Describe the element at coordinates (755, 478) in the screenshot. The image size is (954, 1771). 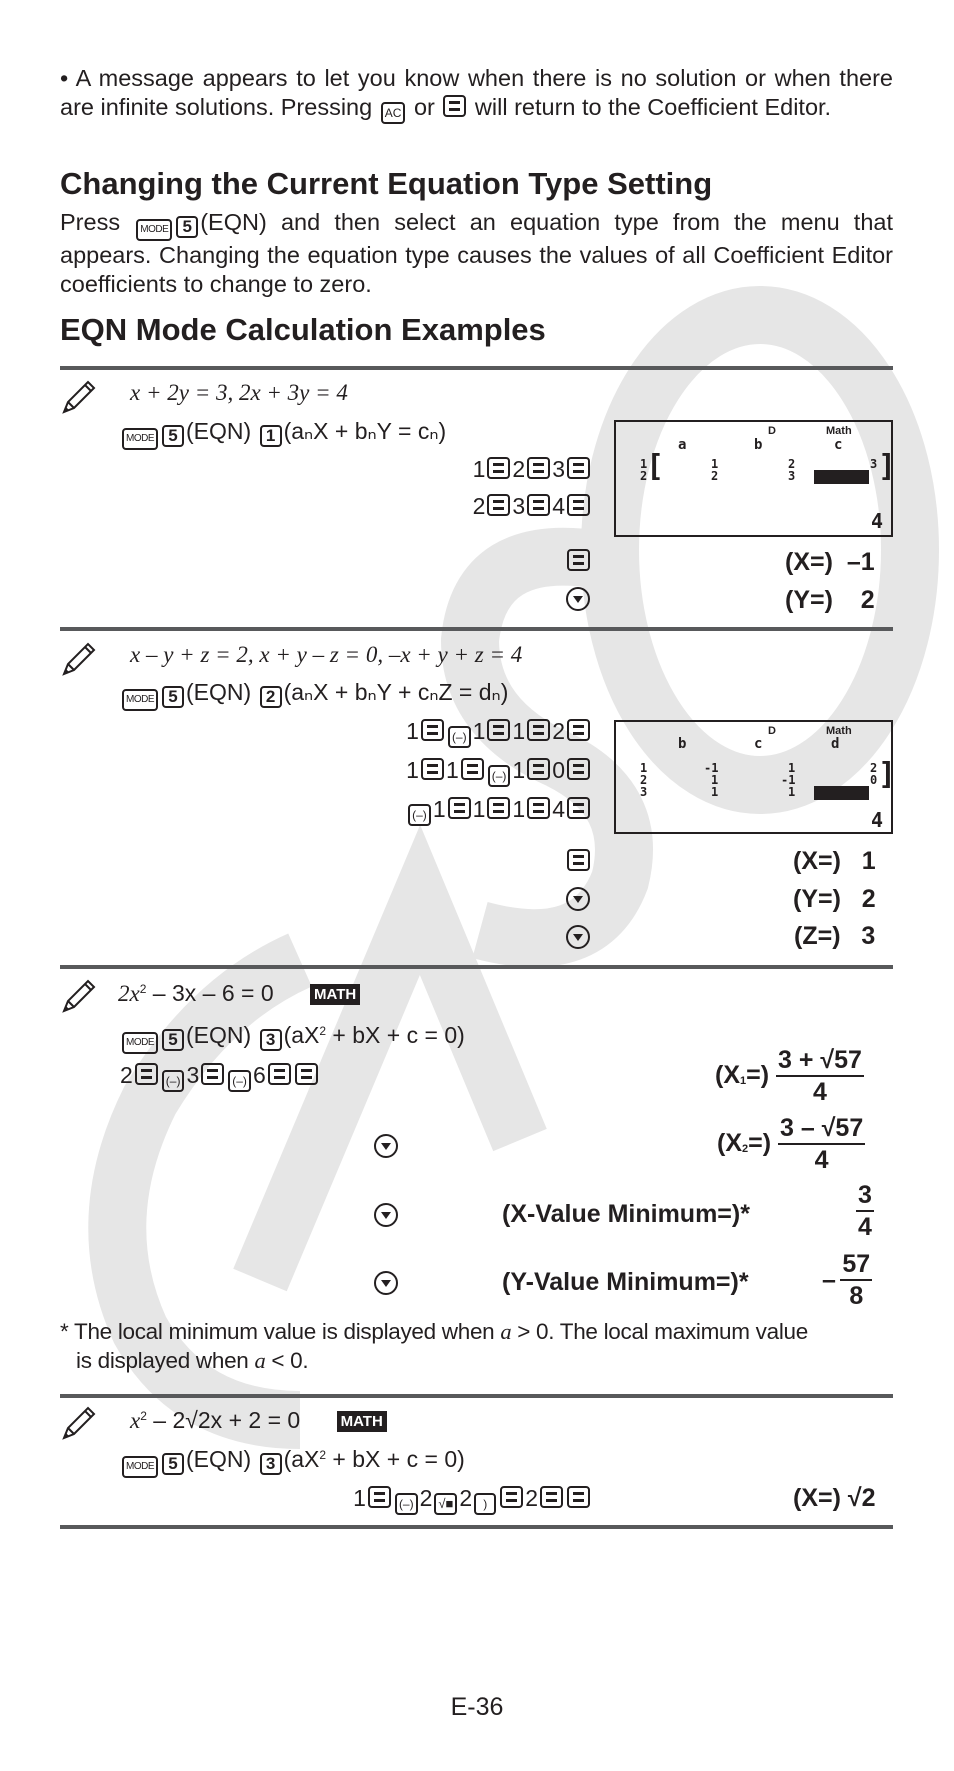
I see `calculator-display-1: D Math a b c 1 2 [ 1 2 2 3 3 ] 4` at that location.